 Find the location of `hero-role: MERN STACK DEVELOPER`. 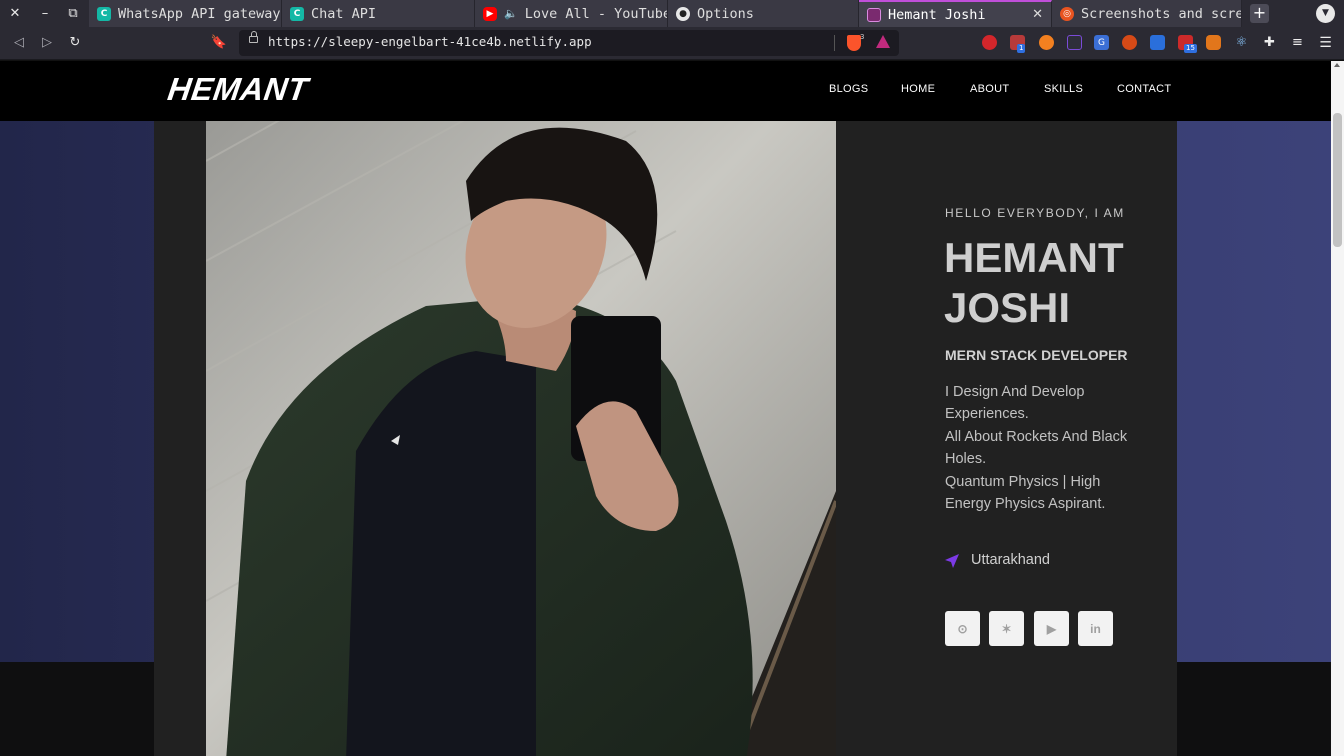

hero-role: MERN STACK DEVELOPER is located at coordinates (1036, 355).